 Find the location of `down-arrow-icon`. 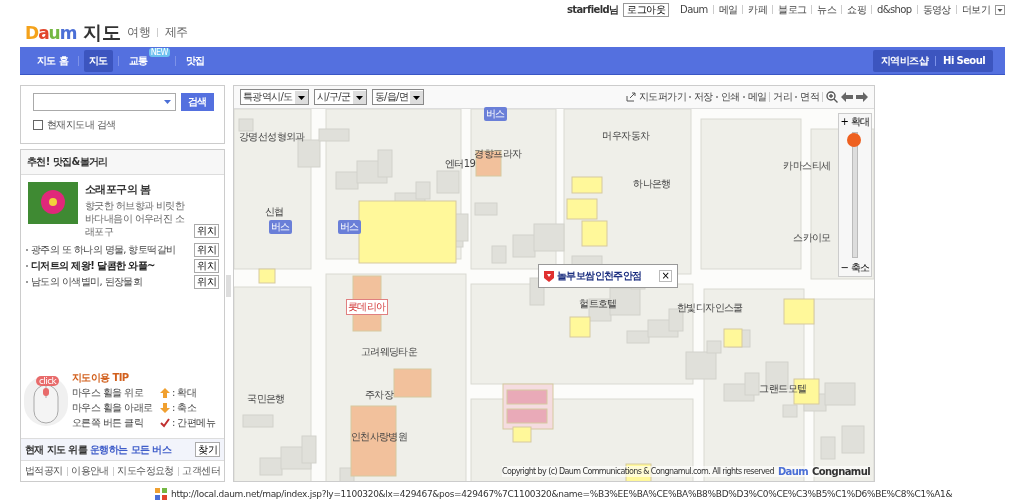

down-arrow-icon is located at coordinates (165, 408).